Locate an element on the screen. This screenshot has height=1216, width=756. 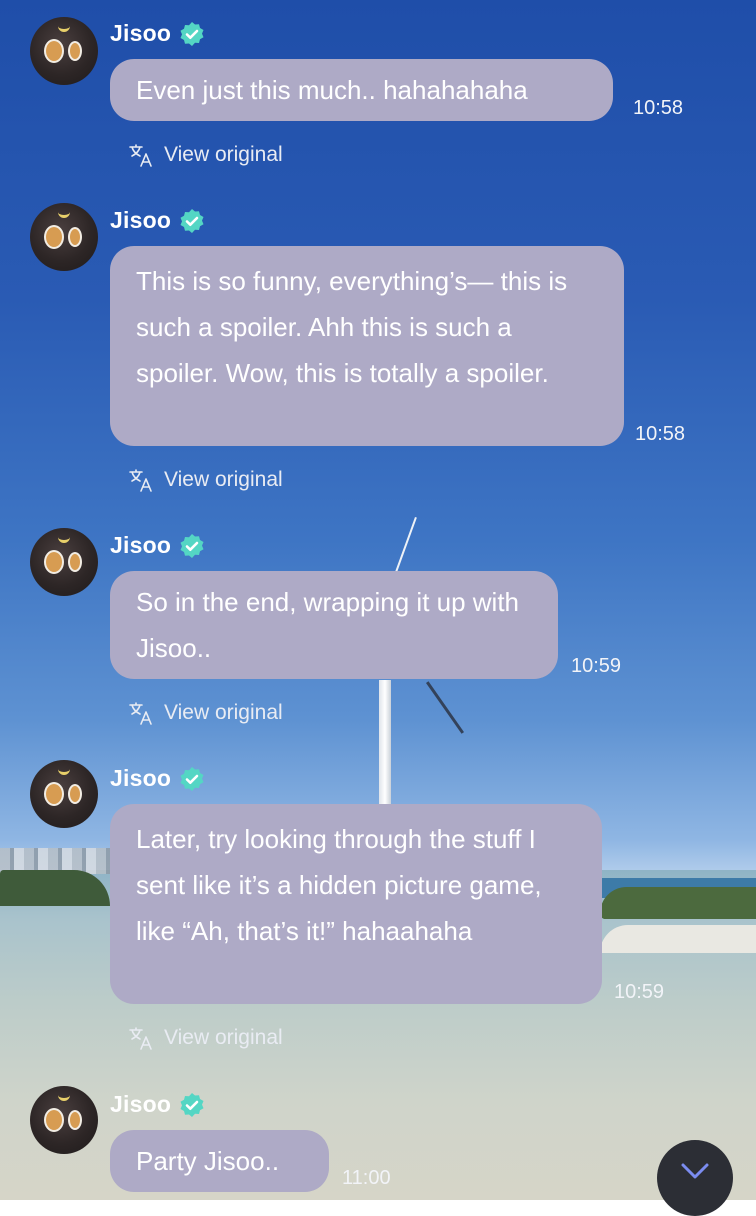
sand-bar is located at coordinates (678, 939).